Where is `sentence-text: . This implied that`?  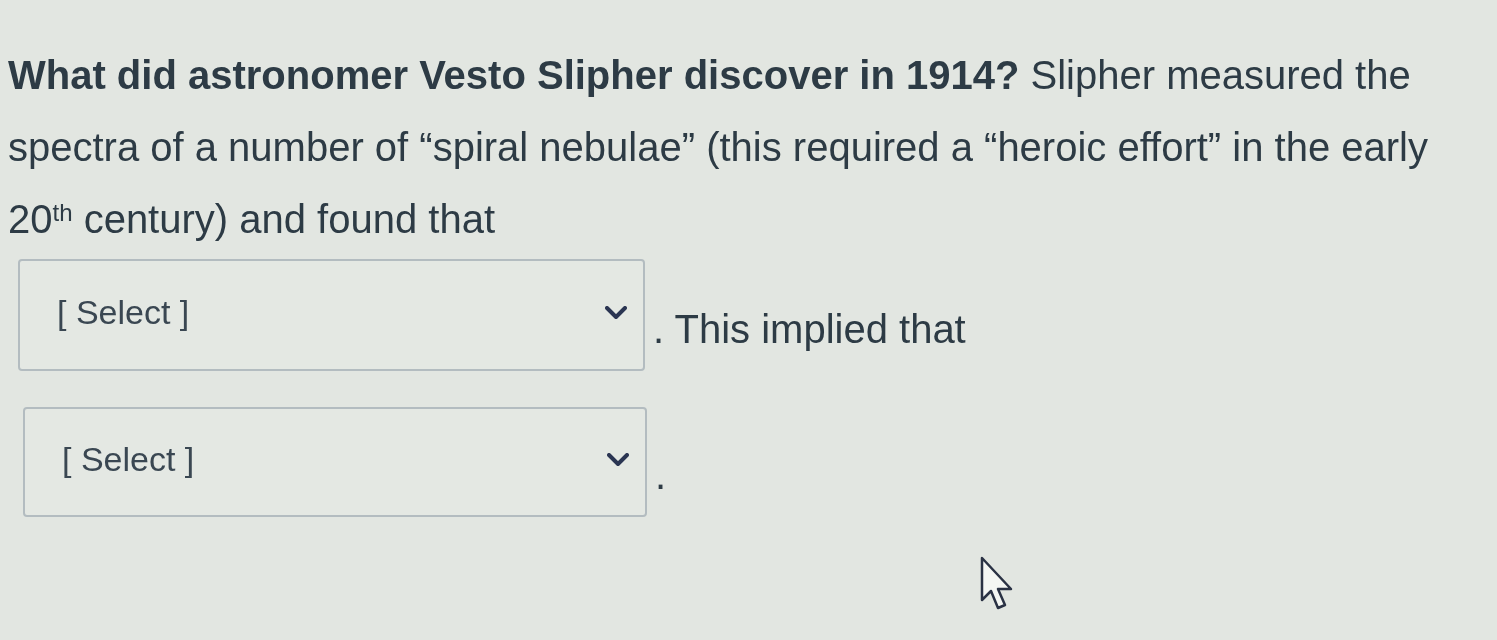
sentence-text: . This implied that is located at coordinates (809, 329).